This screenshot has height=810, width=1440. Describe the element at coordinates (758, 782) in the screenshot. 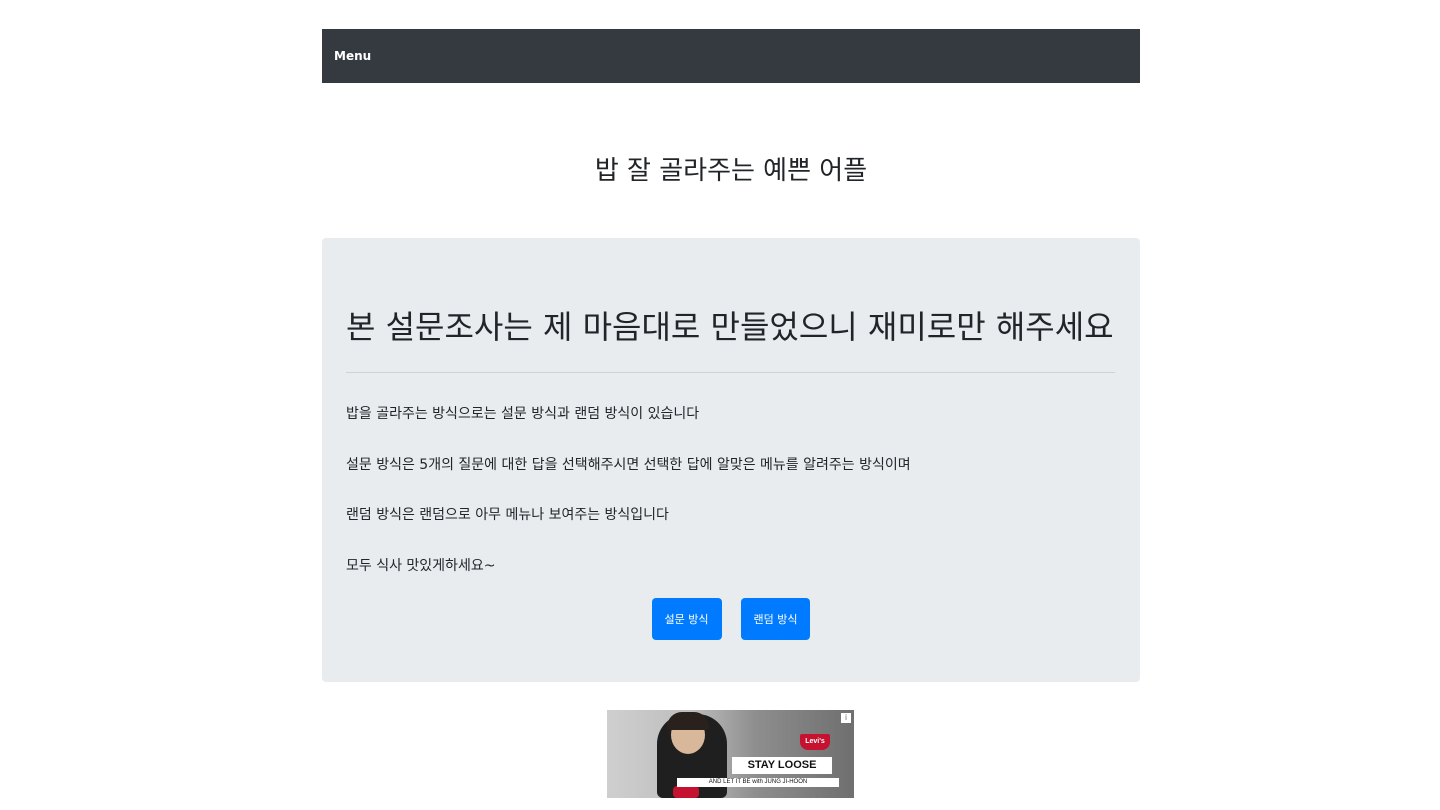

I see `ad-subline: AND LET IT BE with JUNG JI-HOON` at that location.